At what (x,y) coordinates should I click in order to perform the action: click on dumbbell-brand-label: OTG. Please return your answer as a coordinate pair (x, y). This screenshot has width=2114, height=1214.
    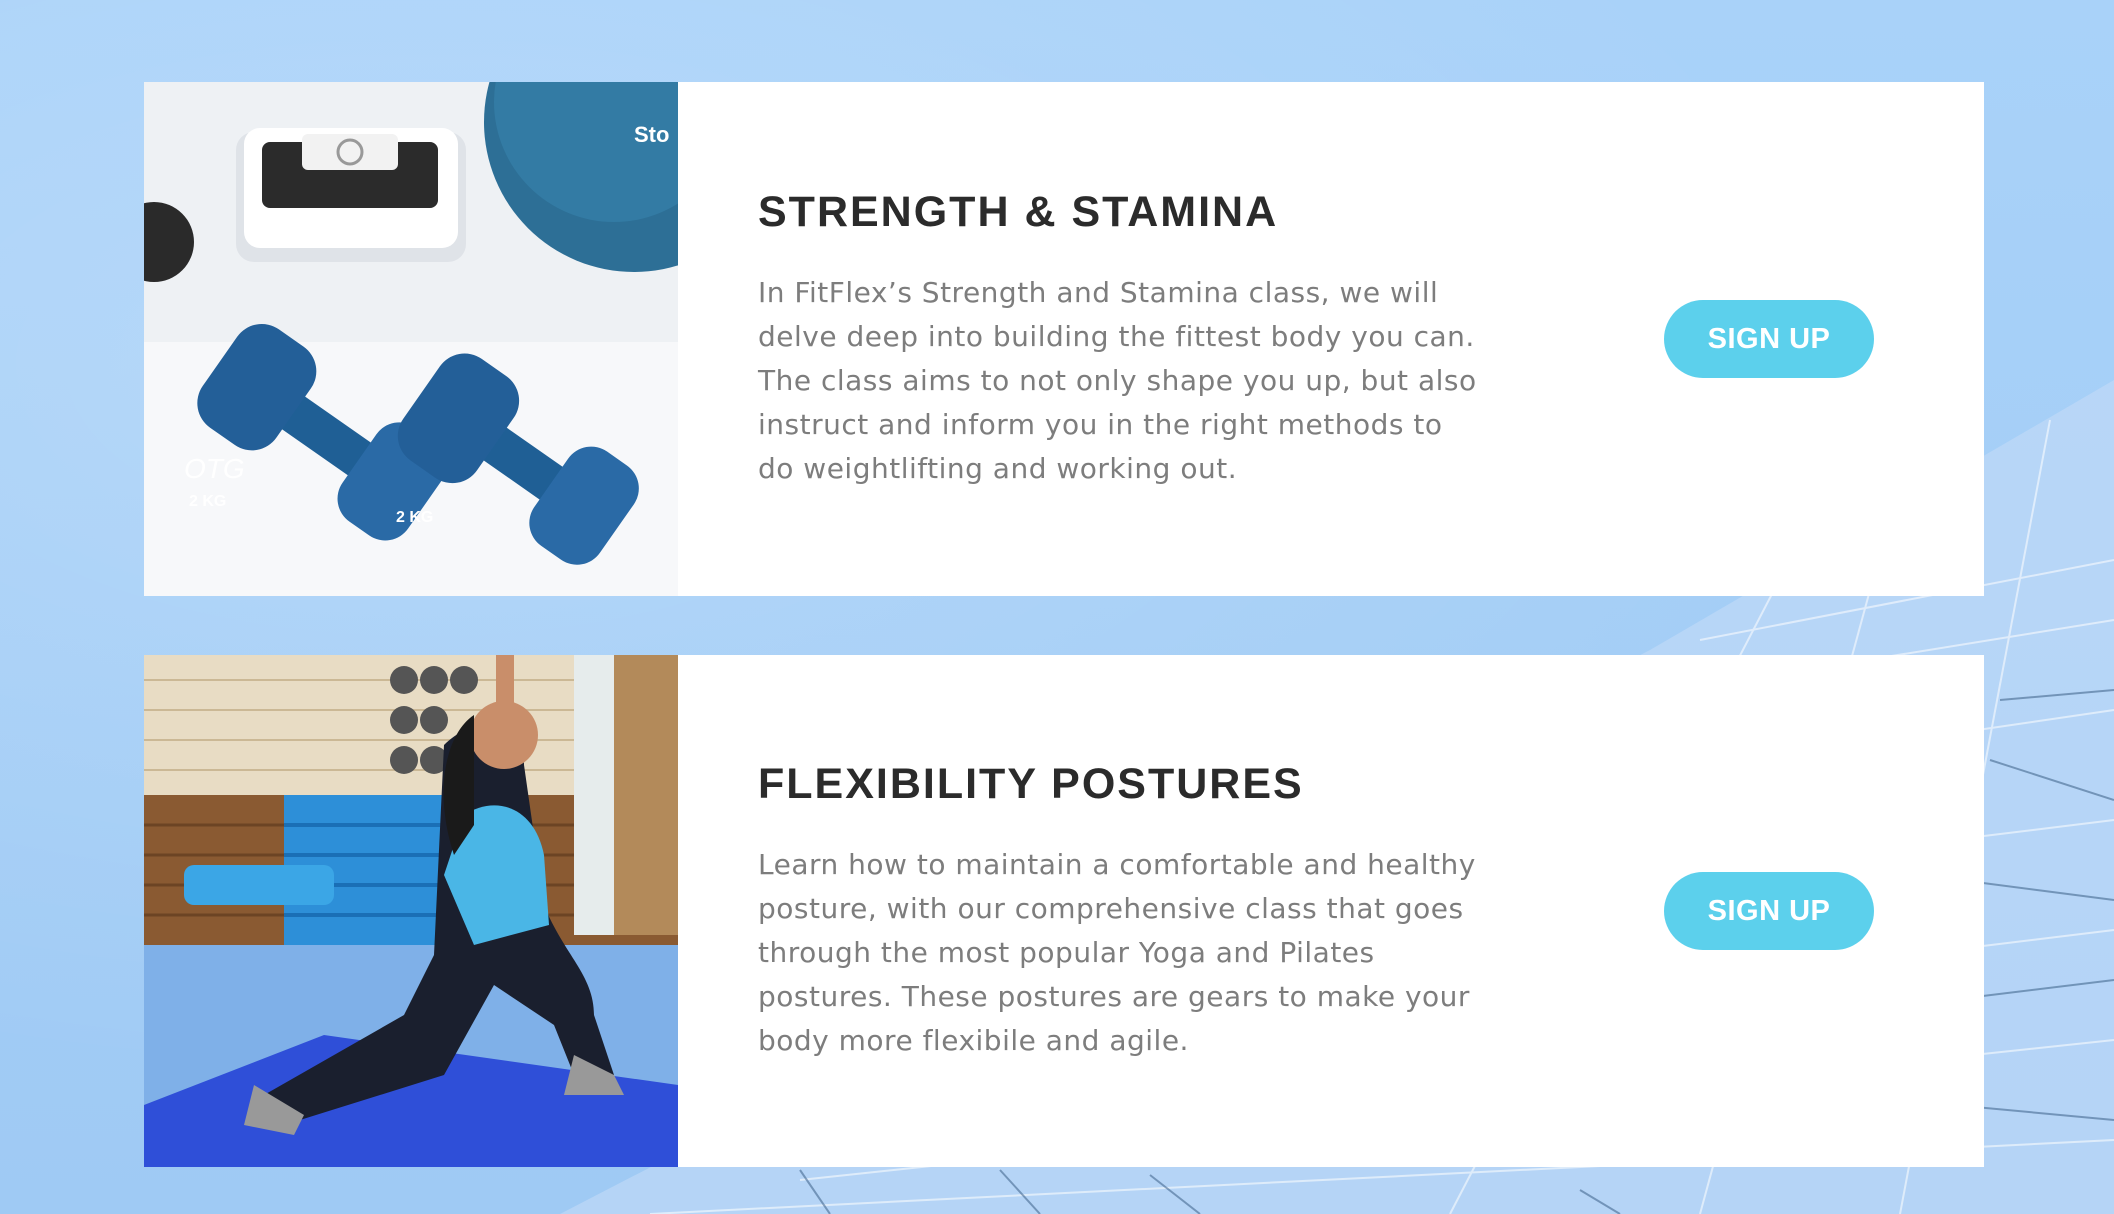
    Looking at the image, I should click on (214, 468).